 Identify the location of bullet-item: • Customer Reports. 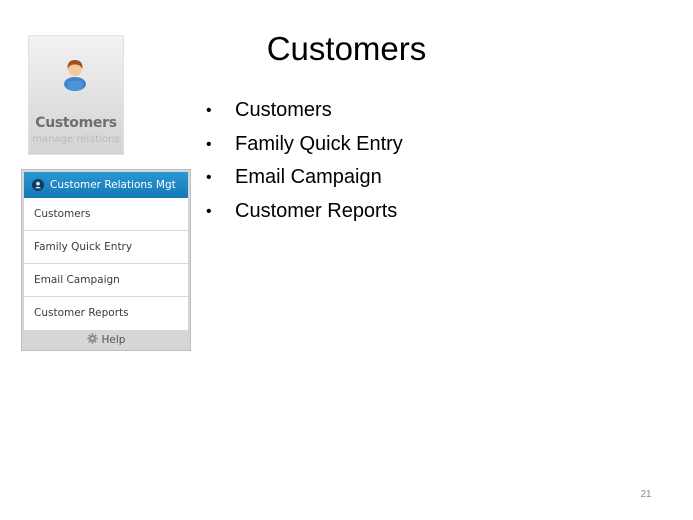
(304, 212).